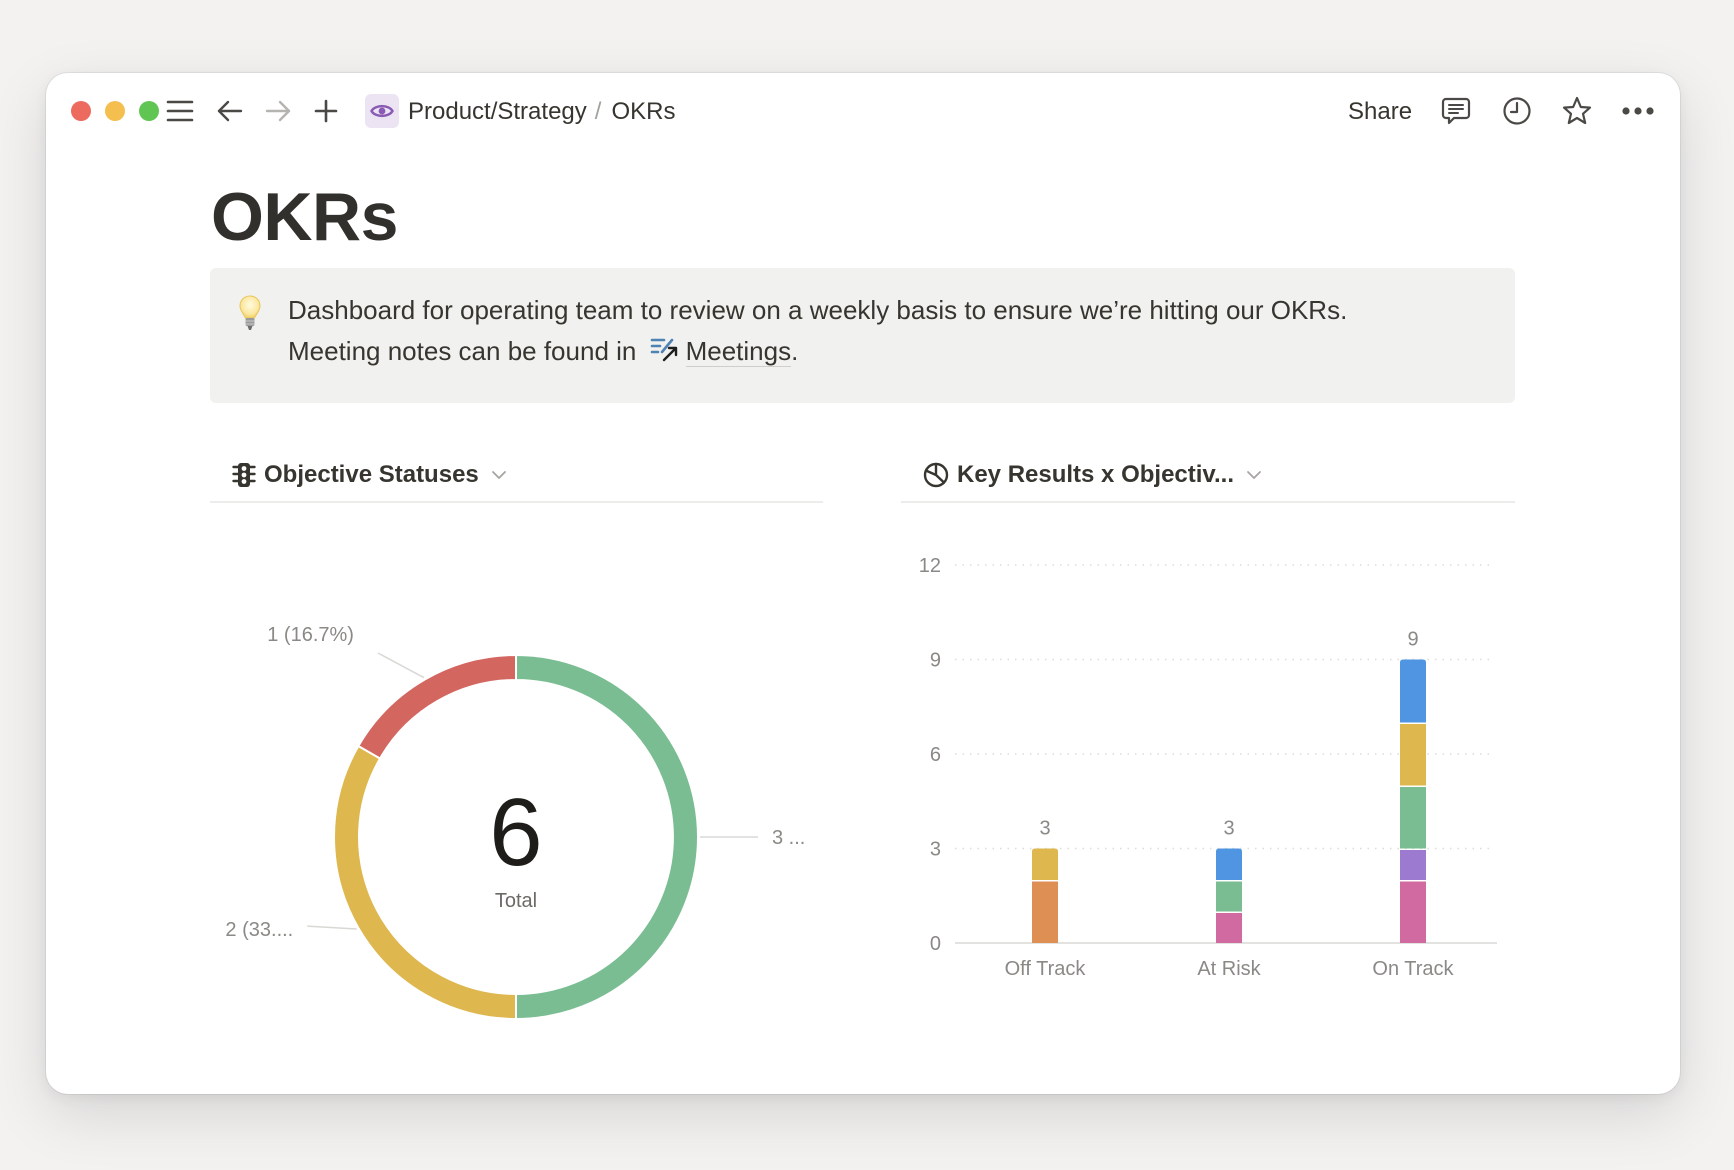 This screenshot has height=1170, width=1734. I want to click on x-tick-label: Off Track, so click(1046, 969).